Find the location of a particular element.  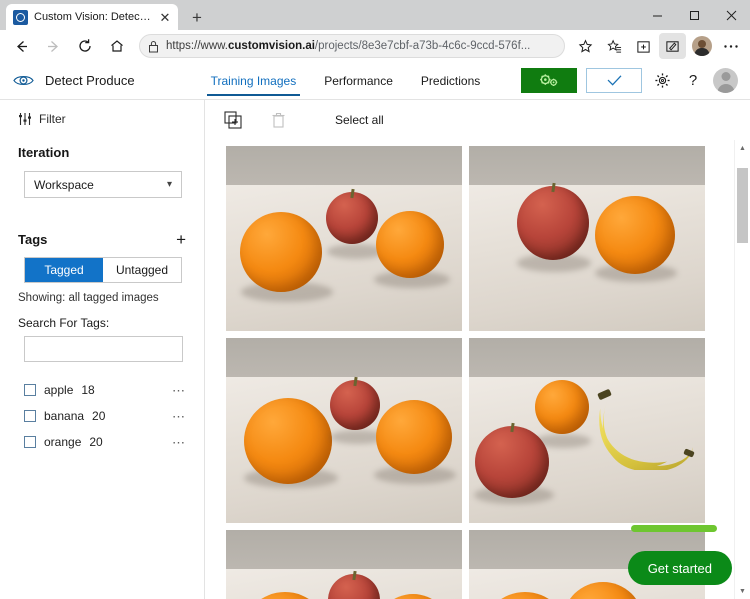

favorites-star-icon is located at coordinates (585, 46).